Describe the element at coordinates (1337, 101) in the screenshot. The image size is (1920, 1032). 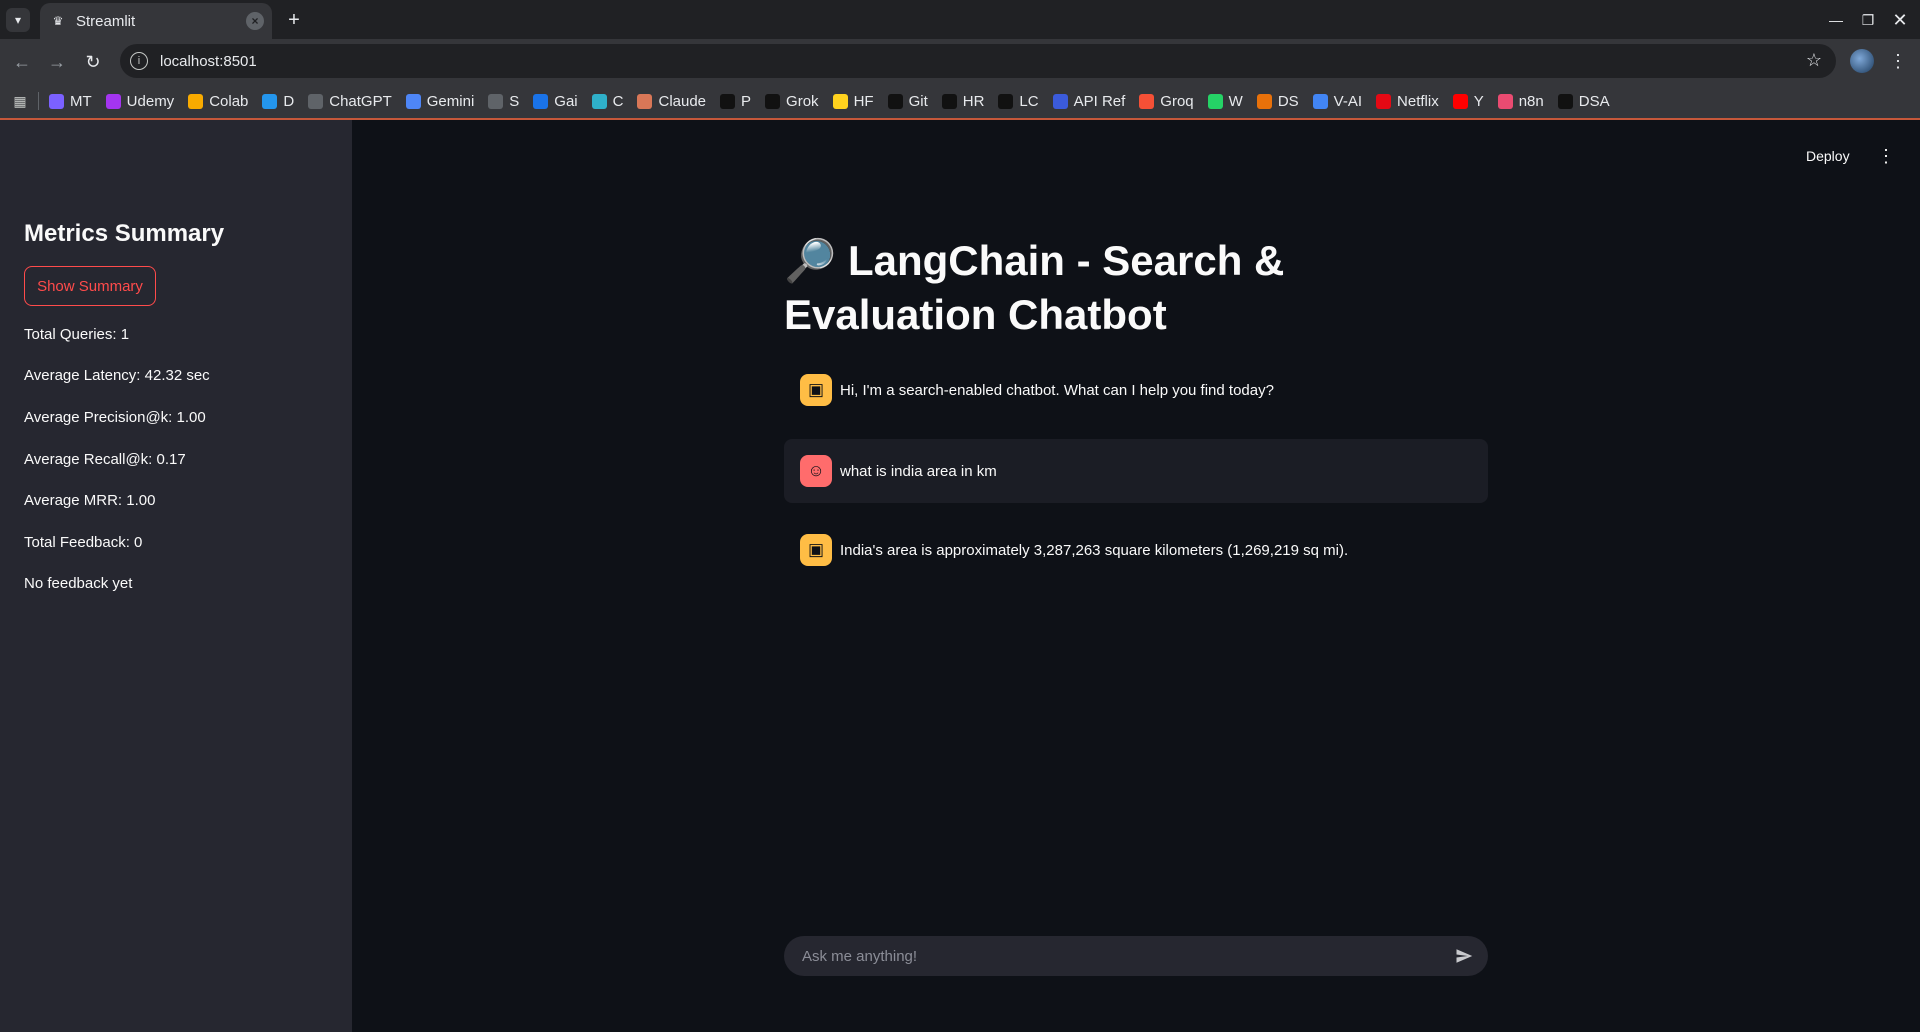
I see `bookmark-v-ai: V-AI` at that location.